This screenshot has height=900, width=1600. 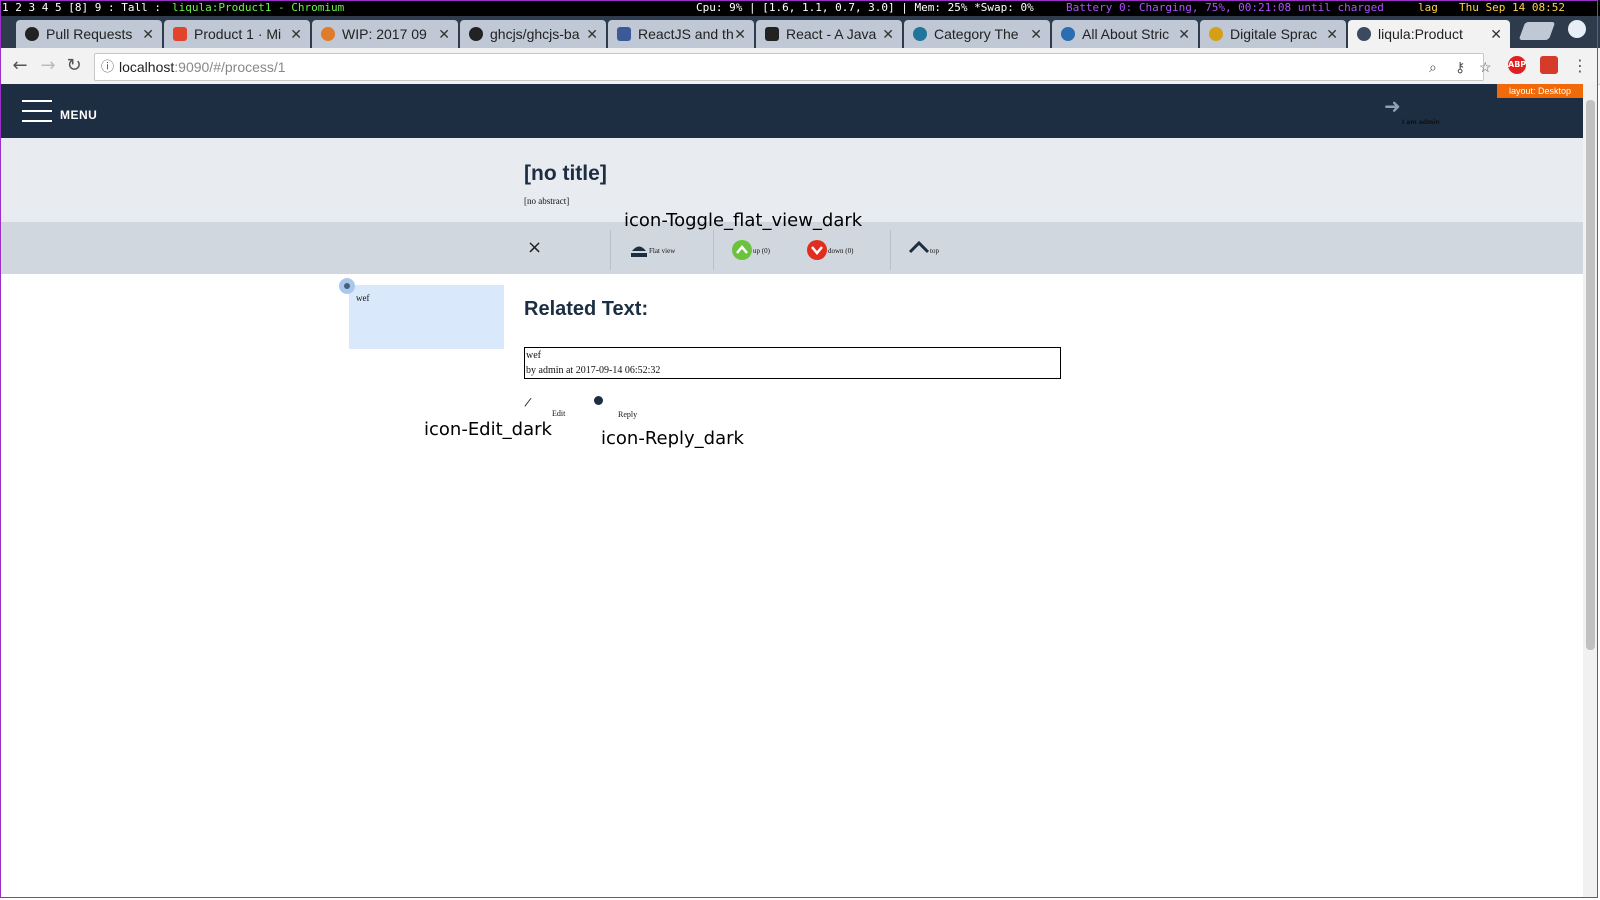 I want to click on tab-label: All About Stric, so click(x=1126, y=34).